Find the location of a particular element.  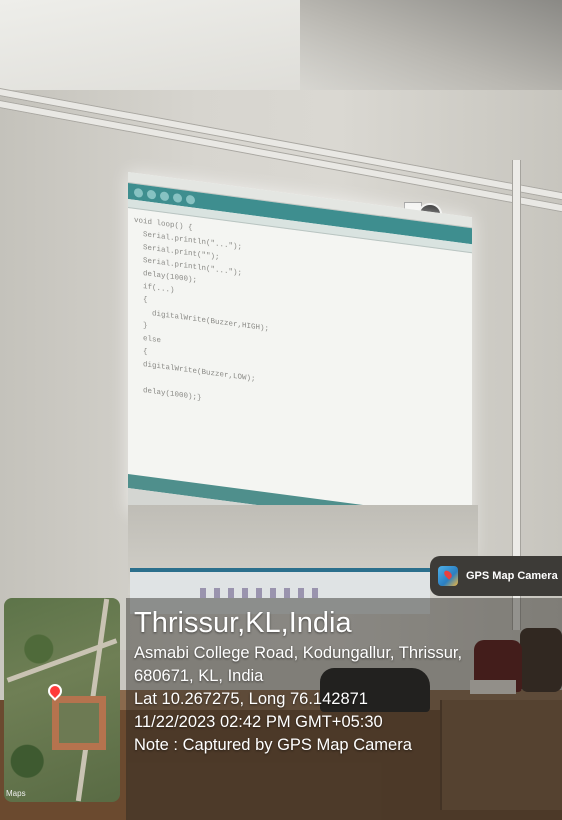

coordinates: Lat 10.267275, Long 76.142871 is located at coordinates (251, 699).